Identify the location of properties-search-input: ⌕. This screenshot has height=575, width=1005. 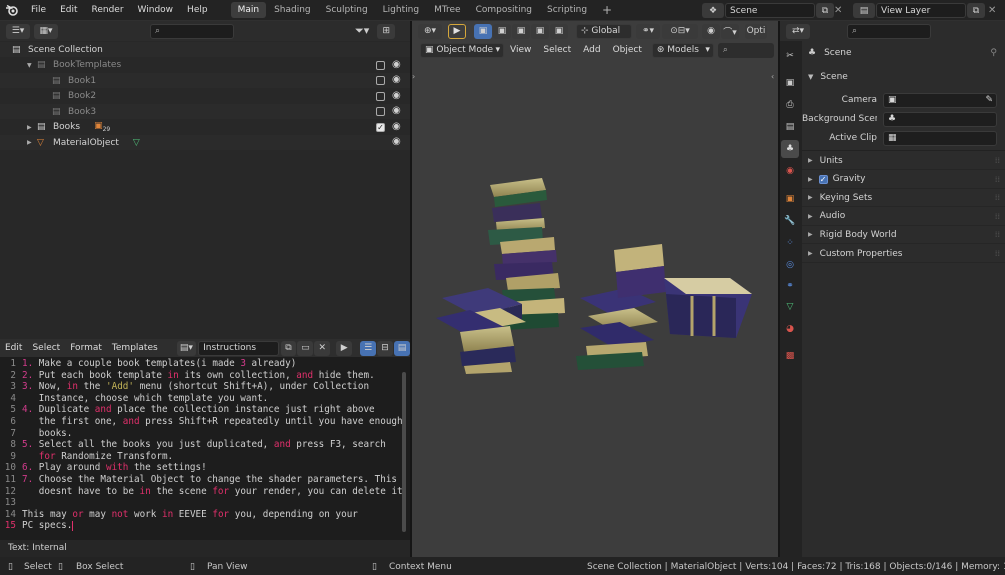
(889, 31).